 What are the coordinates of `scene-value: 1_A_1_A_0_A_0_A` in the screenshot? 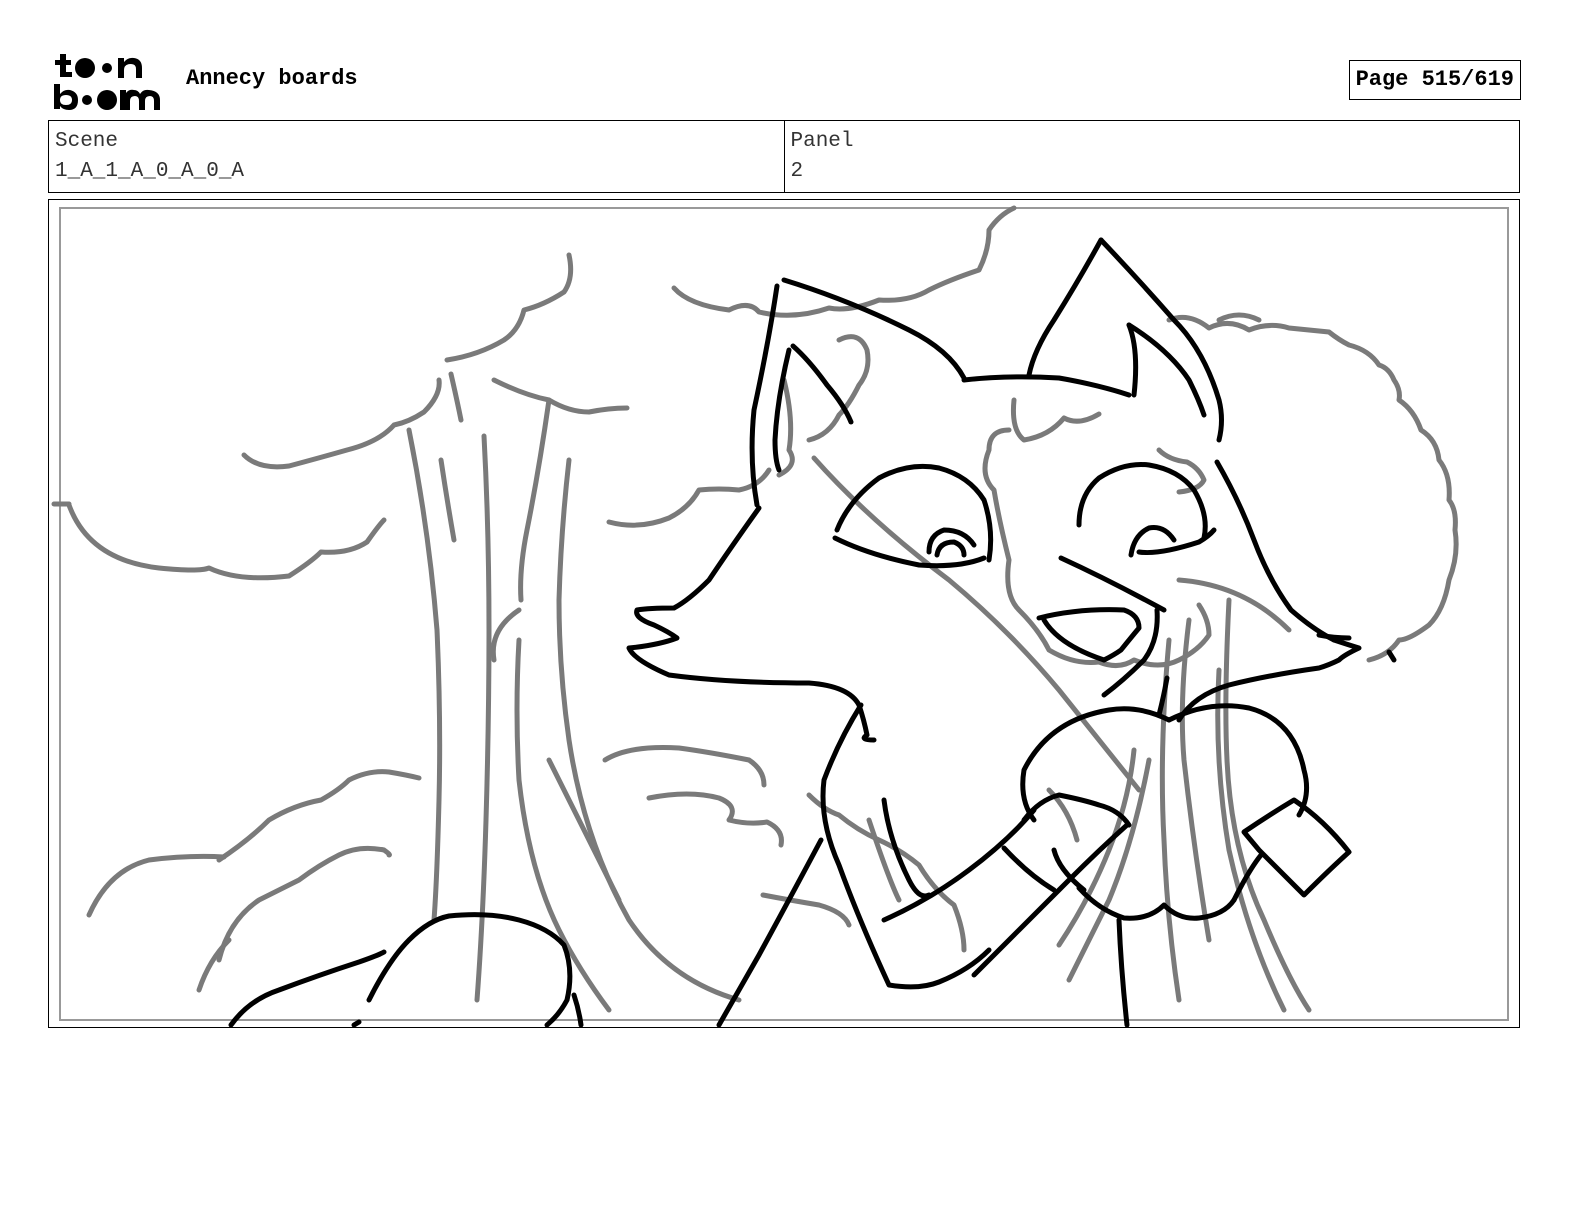 It's located at (150, 171).